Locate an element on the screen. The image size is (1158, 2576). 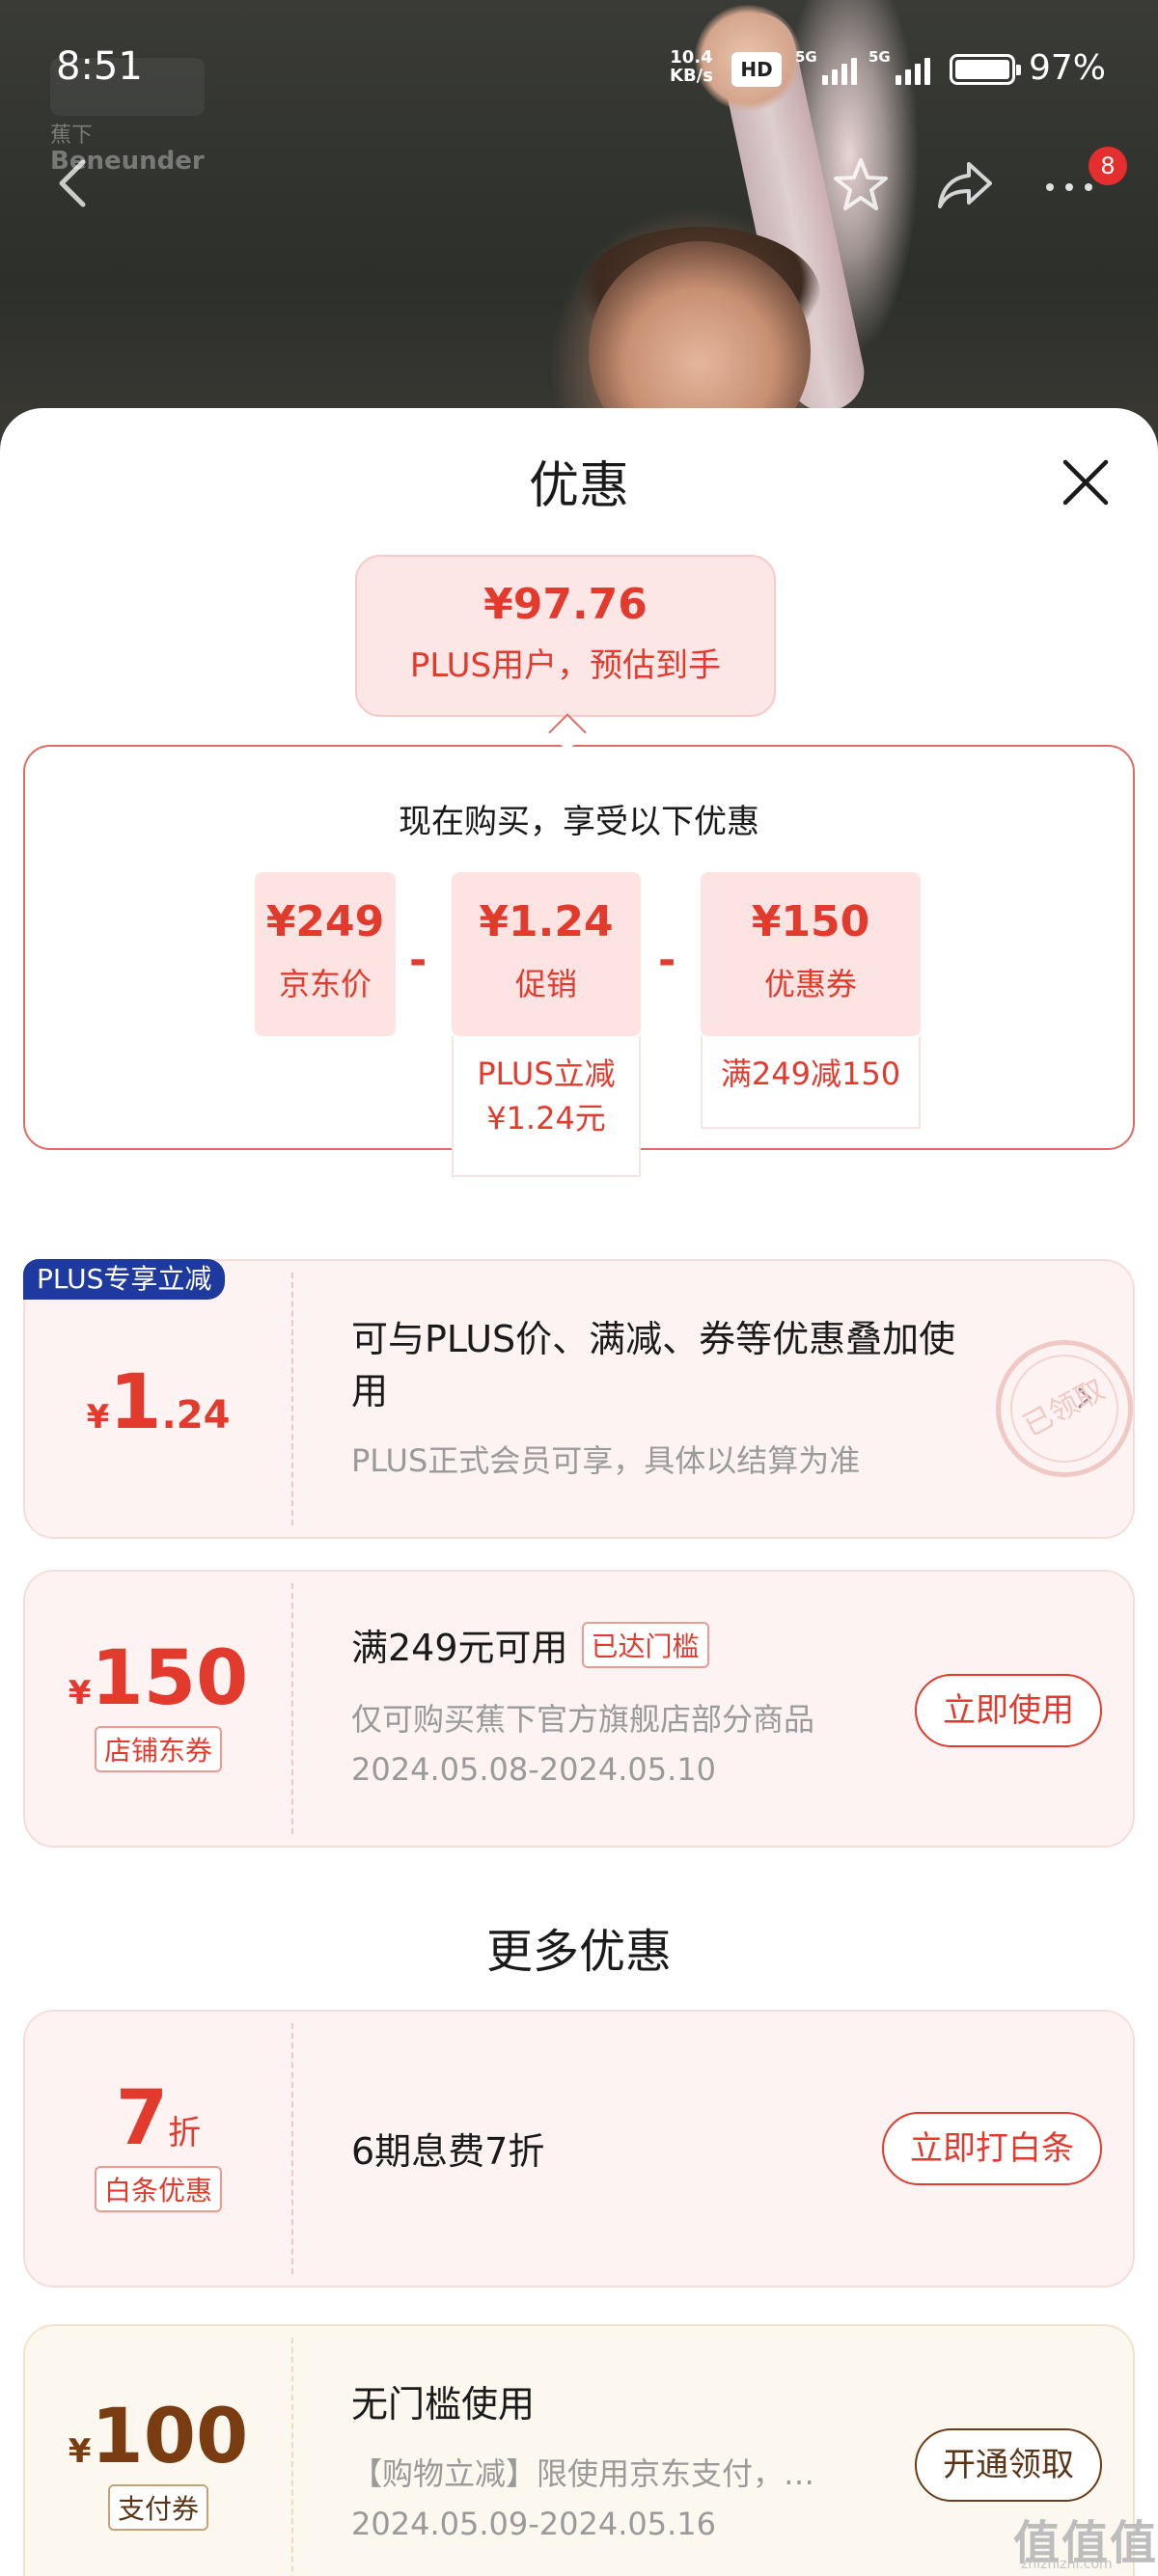
discount-unit: 折 is located at coordinates (185, 2133).